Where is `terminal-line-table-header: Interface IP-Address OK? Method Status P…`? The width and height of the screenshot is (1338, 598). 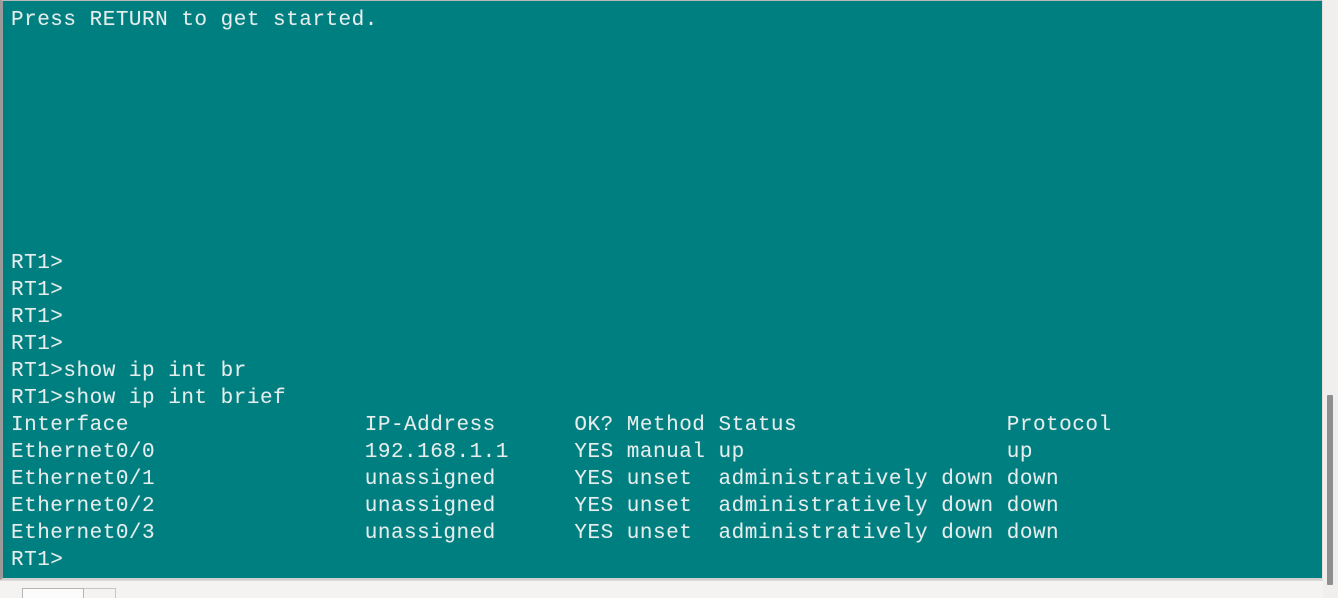 terminal-line-table-header: Interface IP-Address OK? Method Status P… is located at coordinates (561, 425).